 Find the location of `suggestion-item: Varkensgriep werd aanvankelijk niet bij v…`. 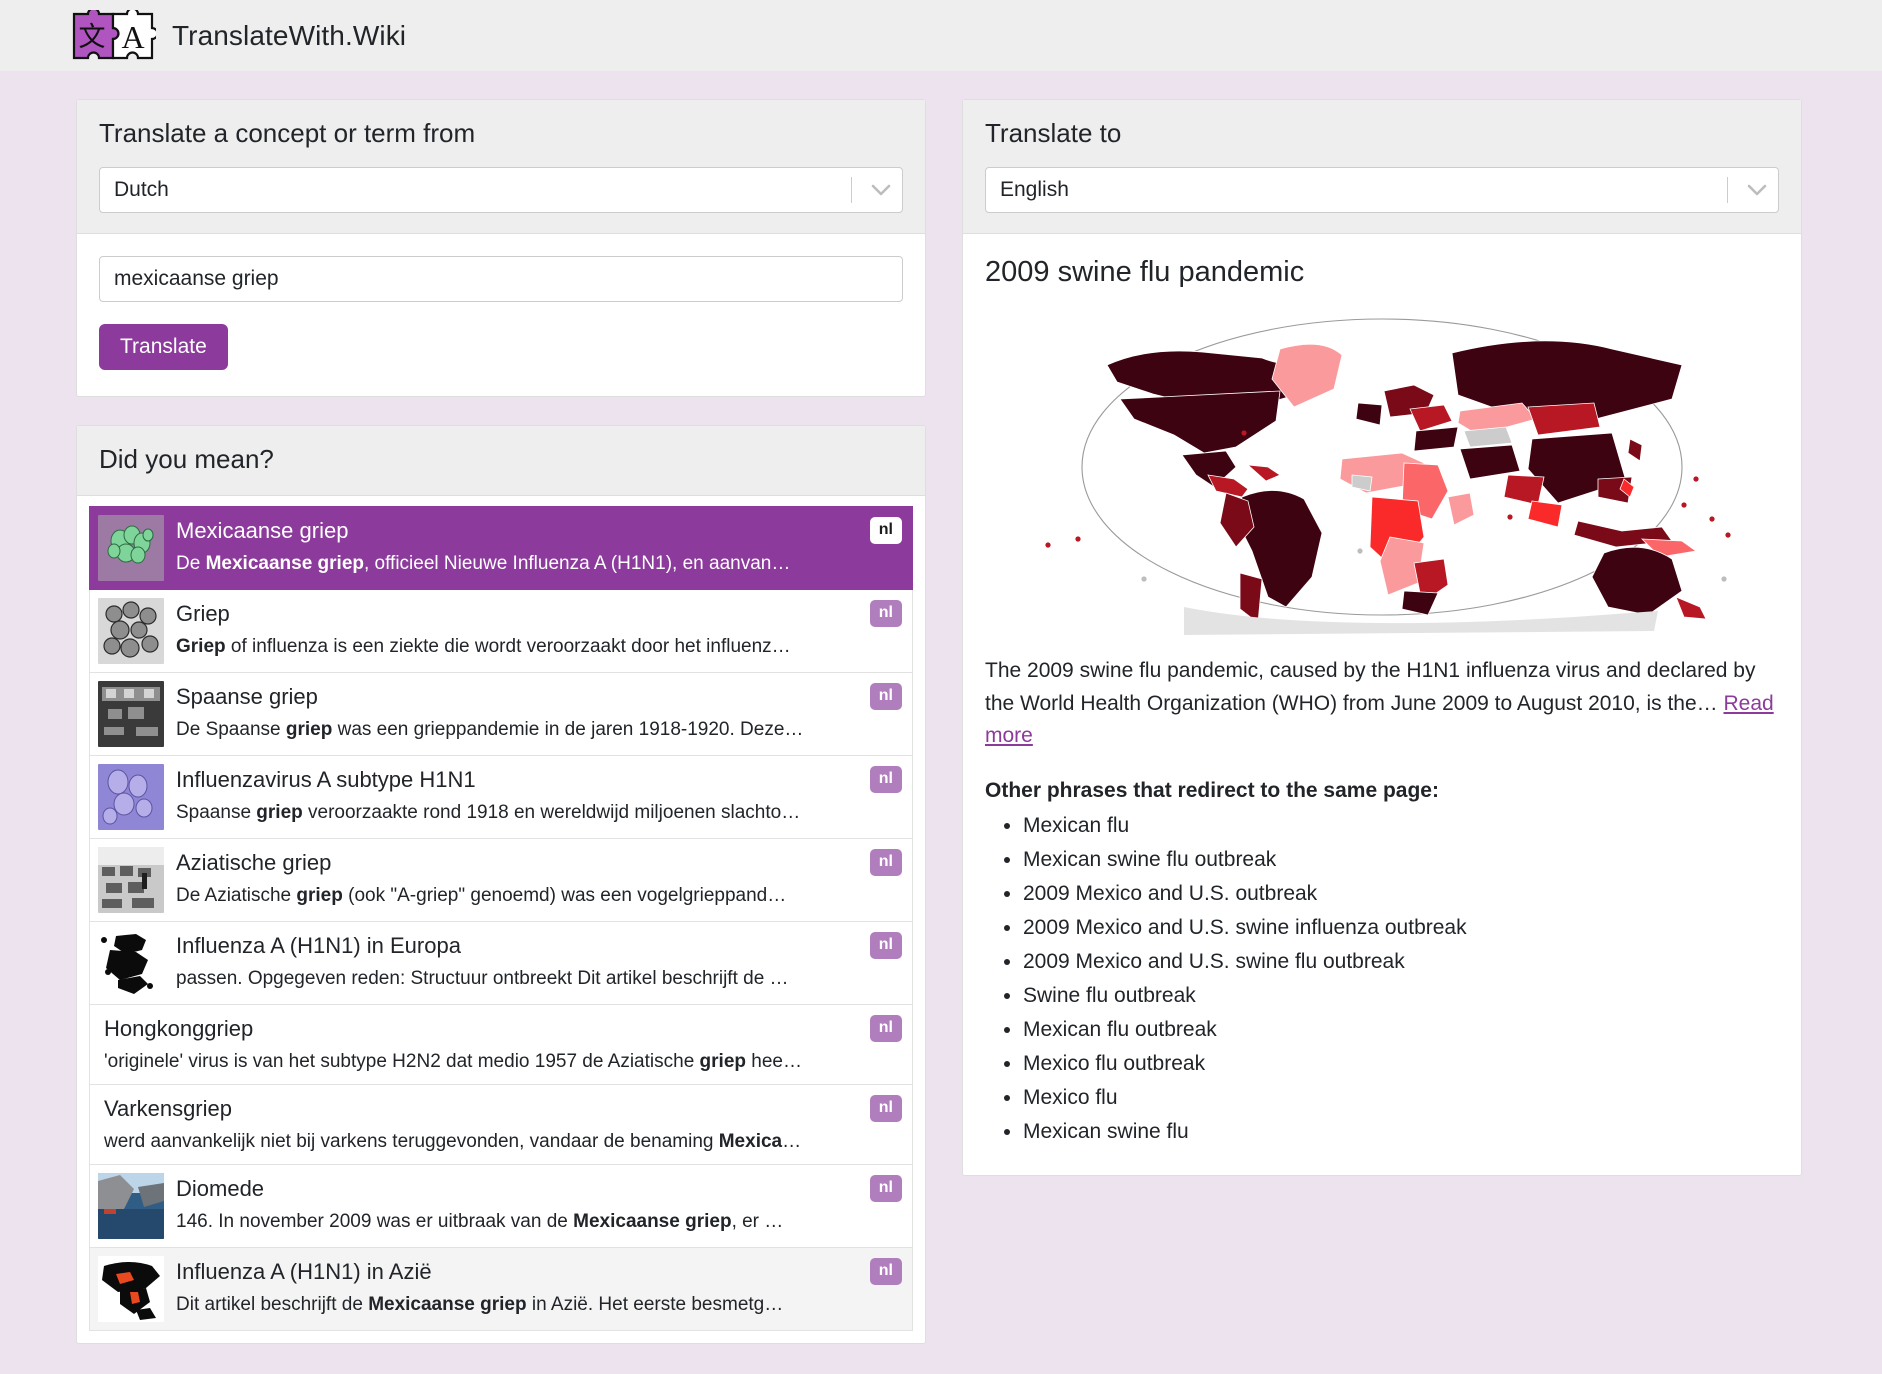

suggestion-item: Varkensgriep werd aanvankelijk niet bij v… is located at coordinates (501, 1125).